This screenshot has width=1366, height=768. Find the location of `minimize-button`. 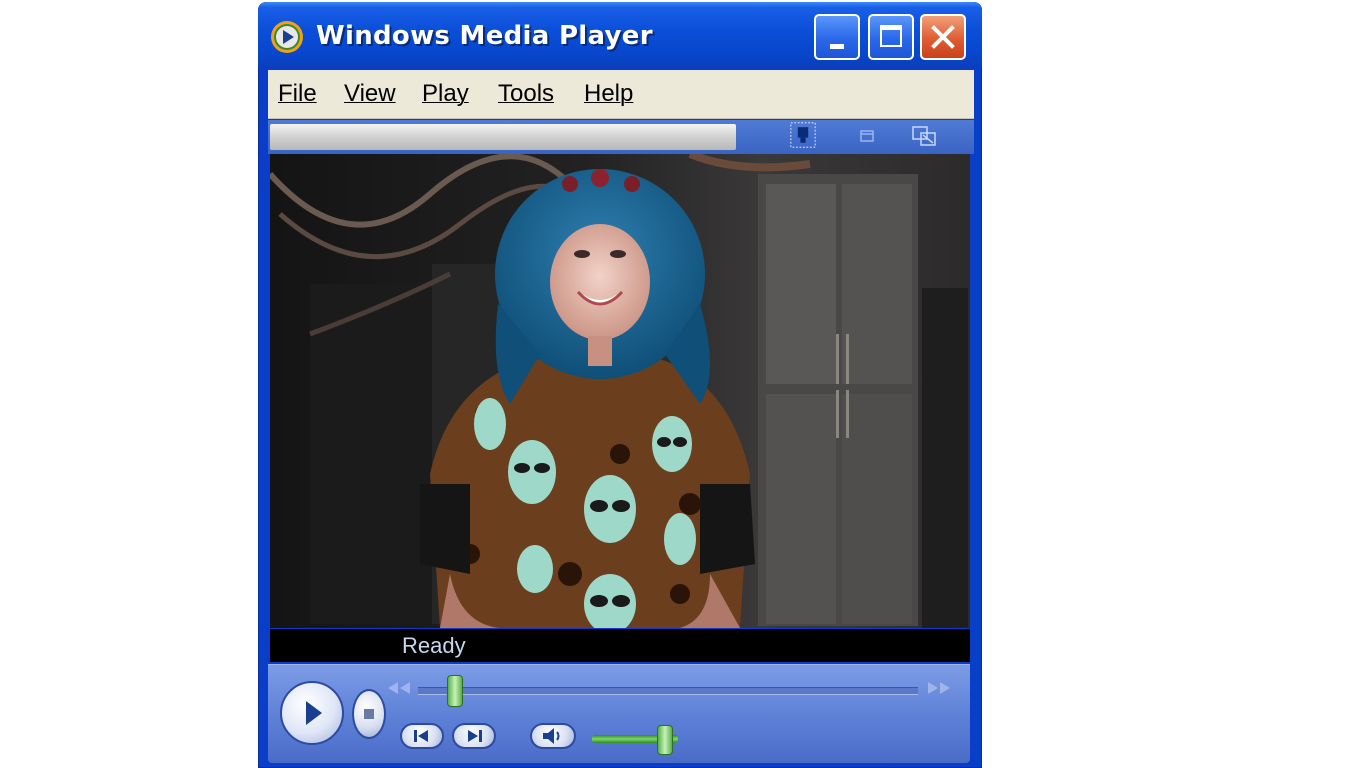

minimize-button is located at coordinates (837, 37).